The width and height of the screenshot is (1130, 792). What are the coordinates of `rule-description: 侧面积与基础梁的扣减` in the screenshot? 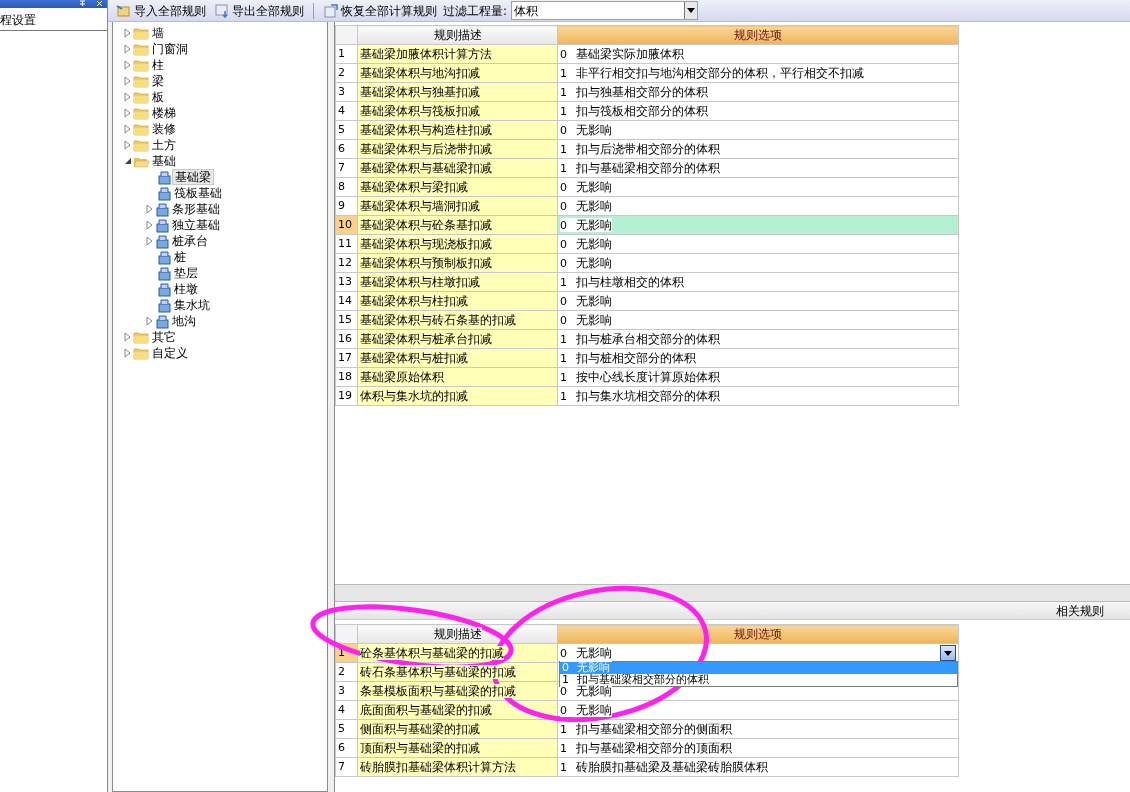 It's located at (420, 729).